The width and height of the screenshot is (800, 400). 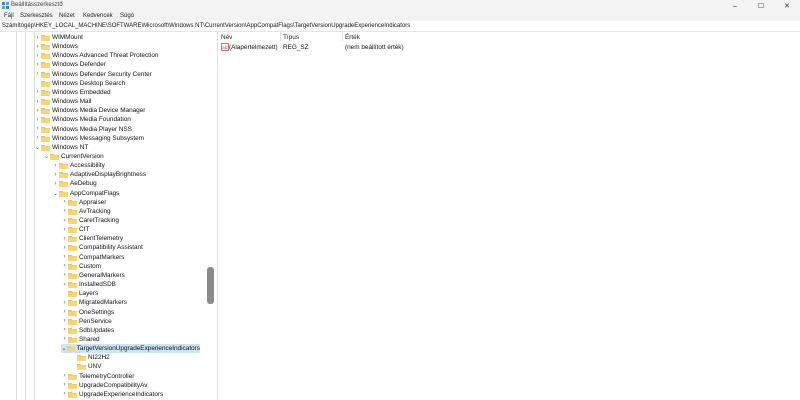 I want to click on tree-item: › CaretTracking, so click(x=90, y=220).